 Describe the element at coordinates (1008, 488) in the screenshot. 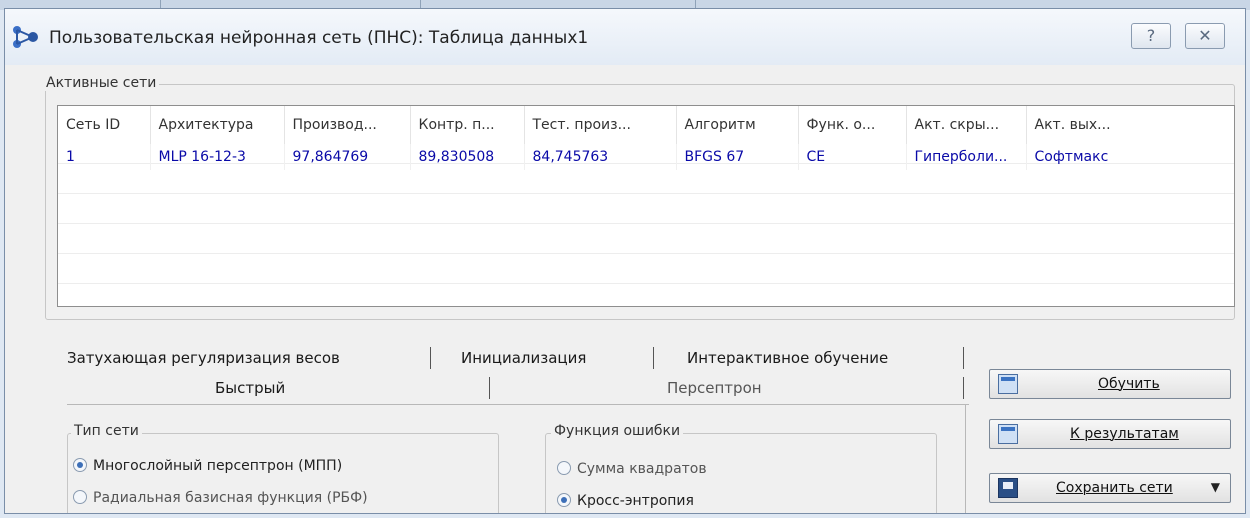

I see `save-disk-icon` at that location.